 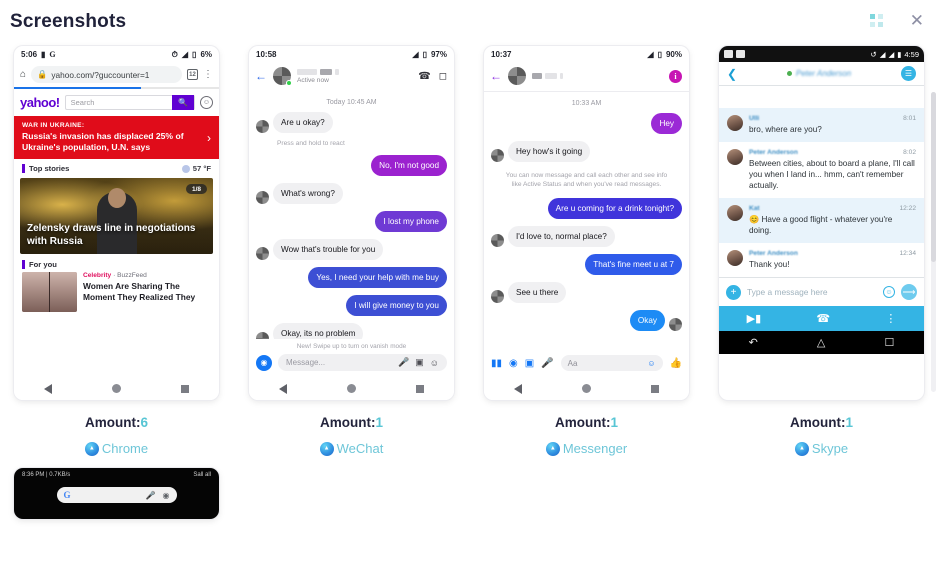 I want to click on search-icon: 🔍, so click(x=183, y=102).